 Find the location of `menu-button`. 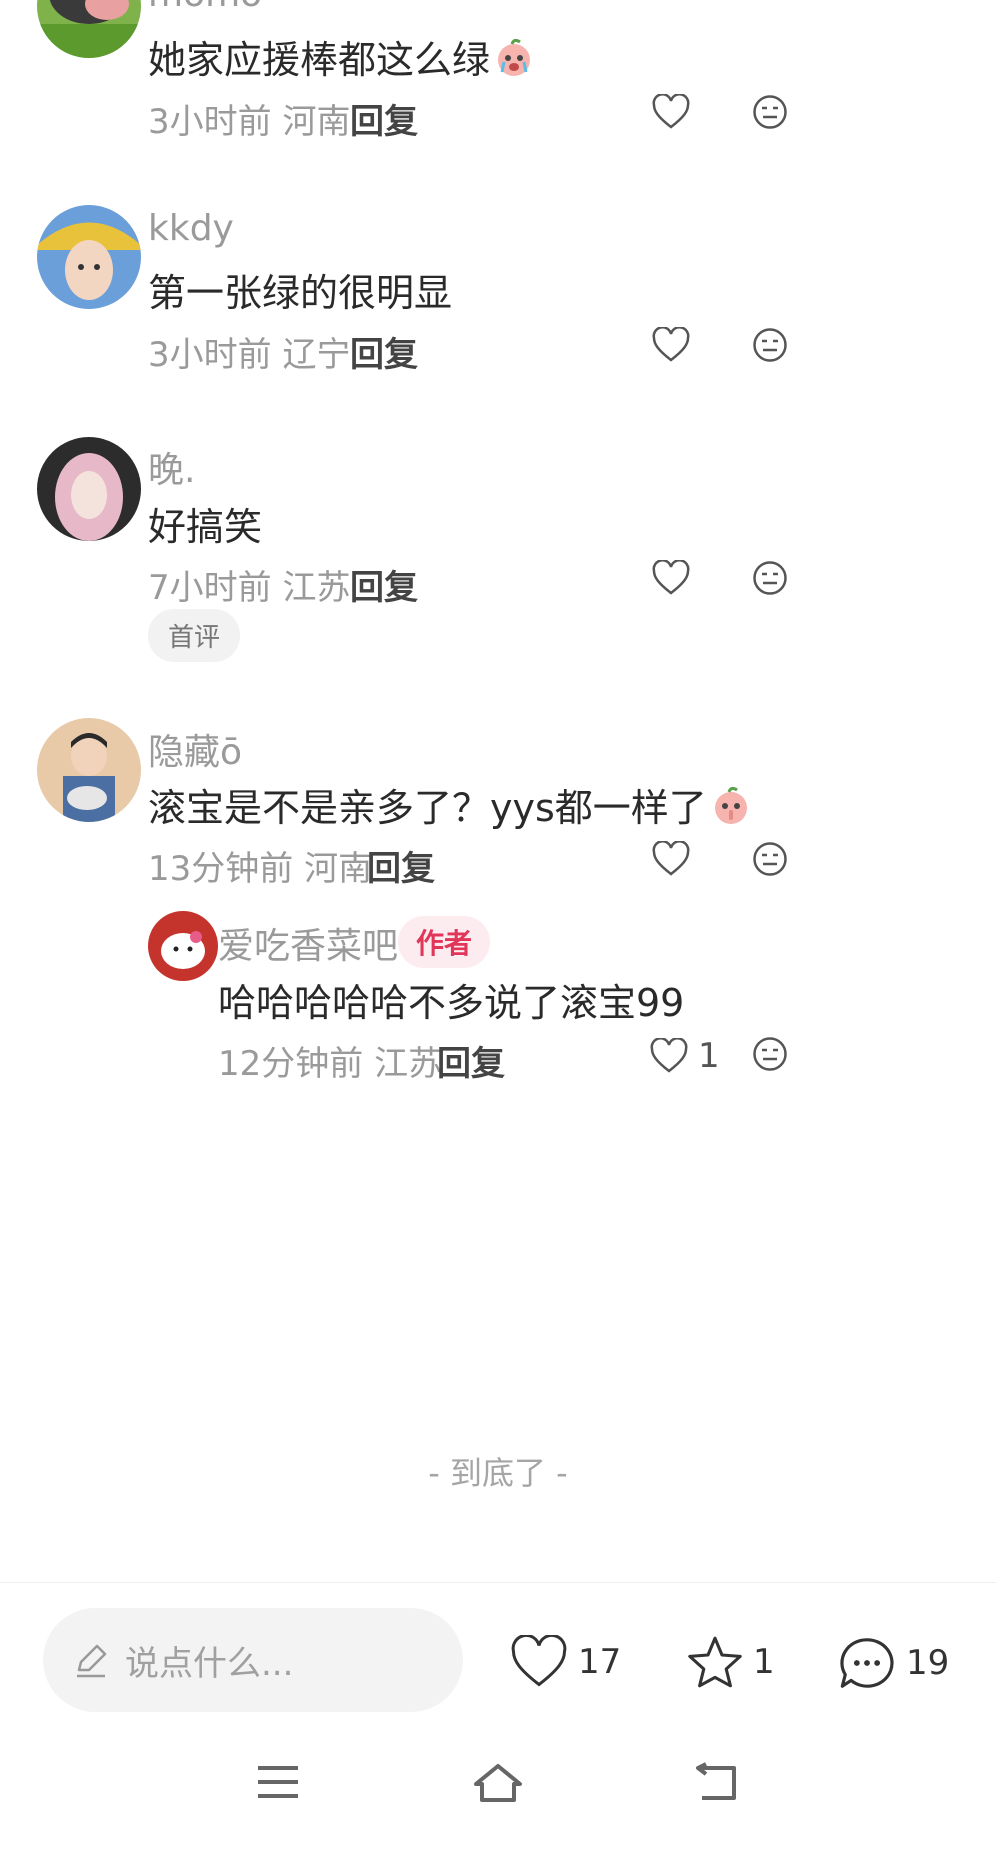

menu-button is located at coordinates (278, 1784).